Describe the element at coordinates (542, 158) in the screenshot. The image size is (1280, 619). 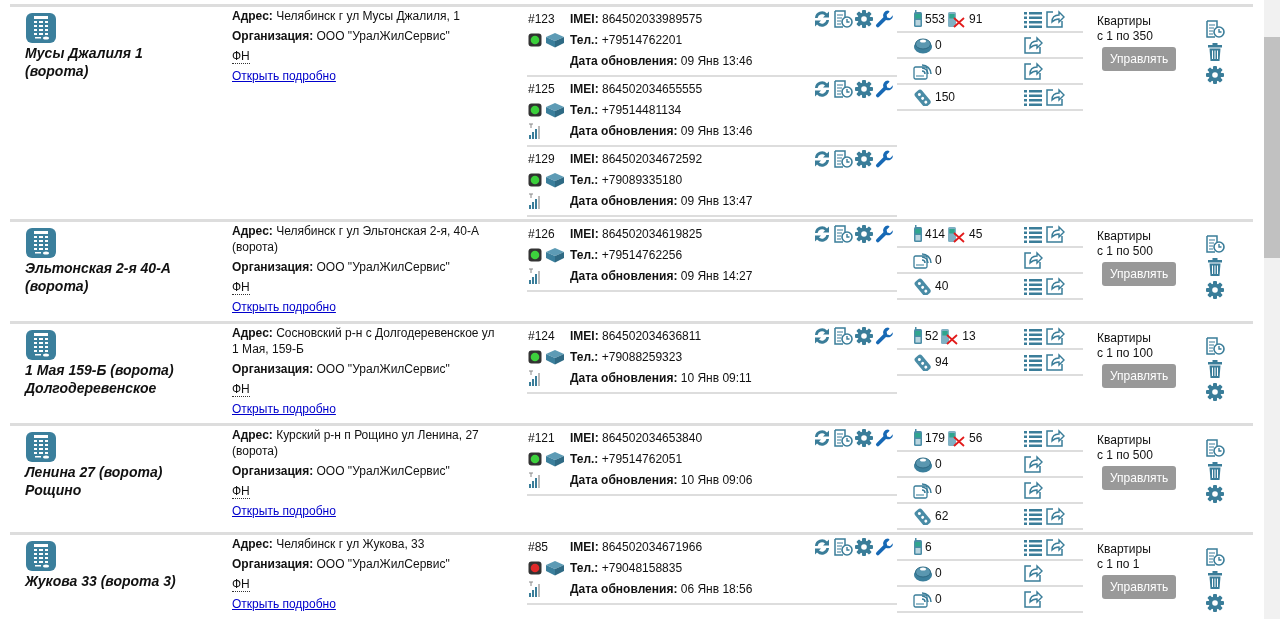
I see `controller-number: #129` at that location.